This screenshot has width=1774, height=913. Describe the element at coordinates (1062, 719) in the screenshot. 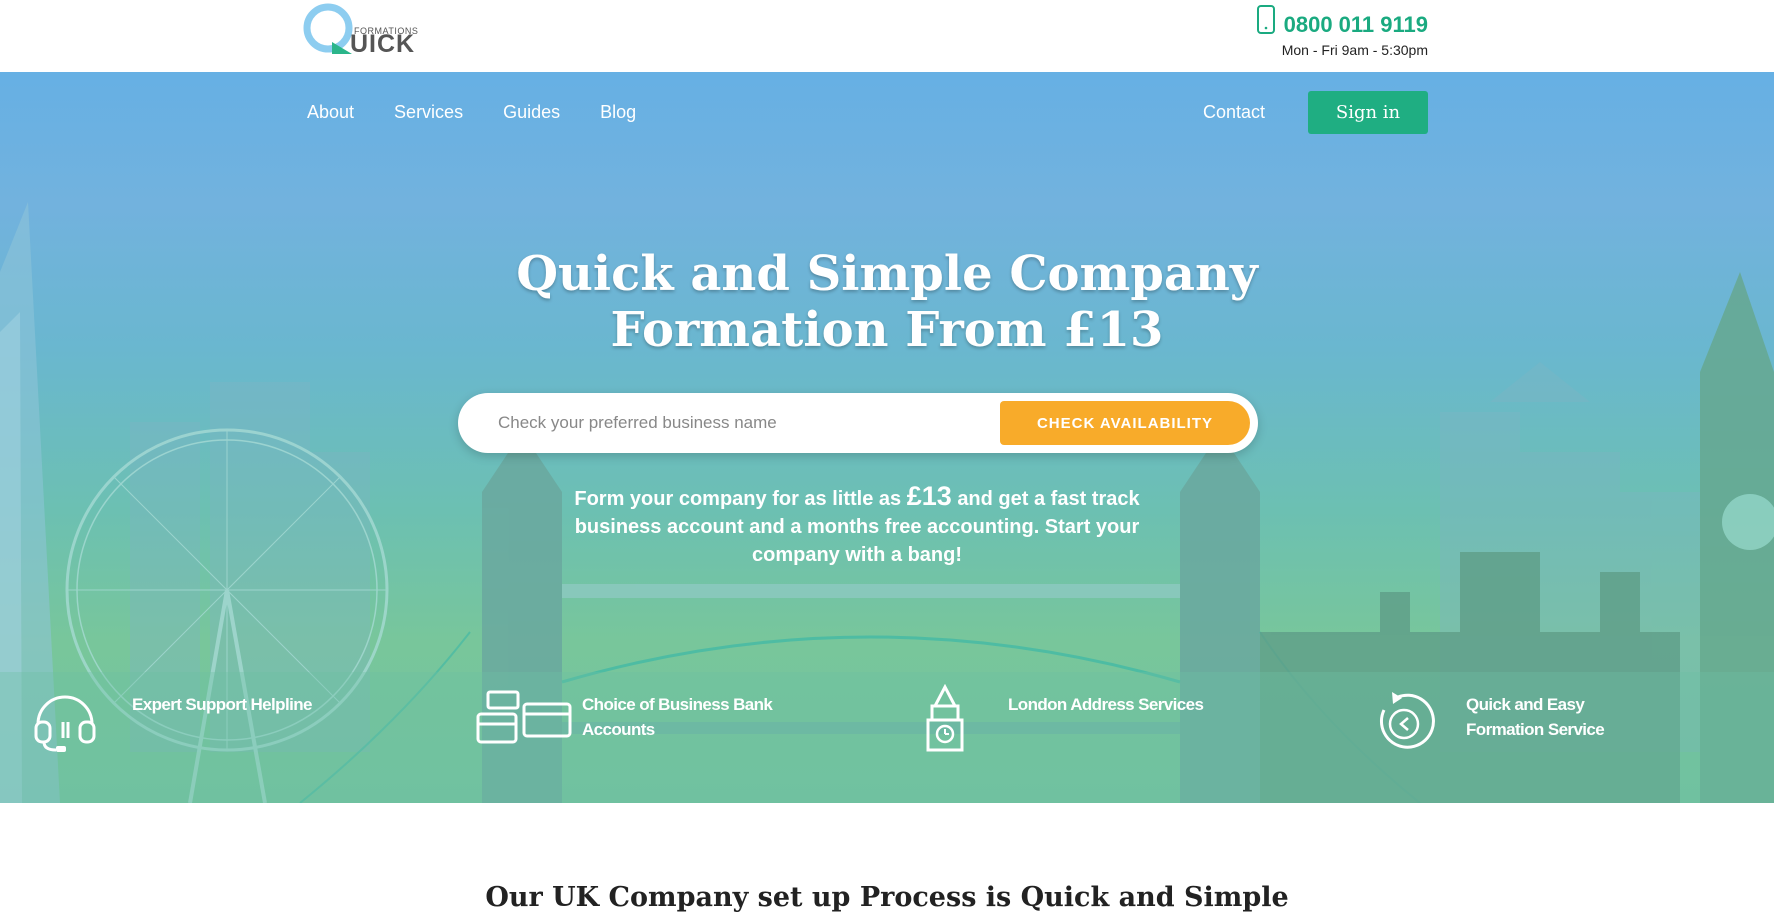

I see `feature-london-address: London Address Services` at that location.